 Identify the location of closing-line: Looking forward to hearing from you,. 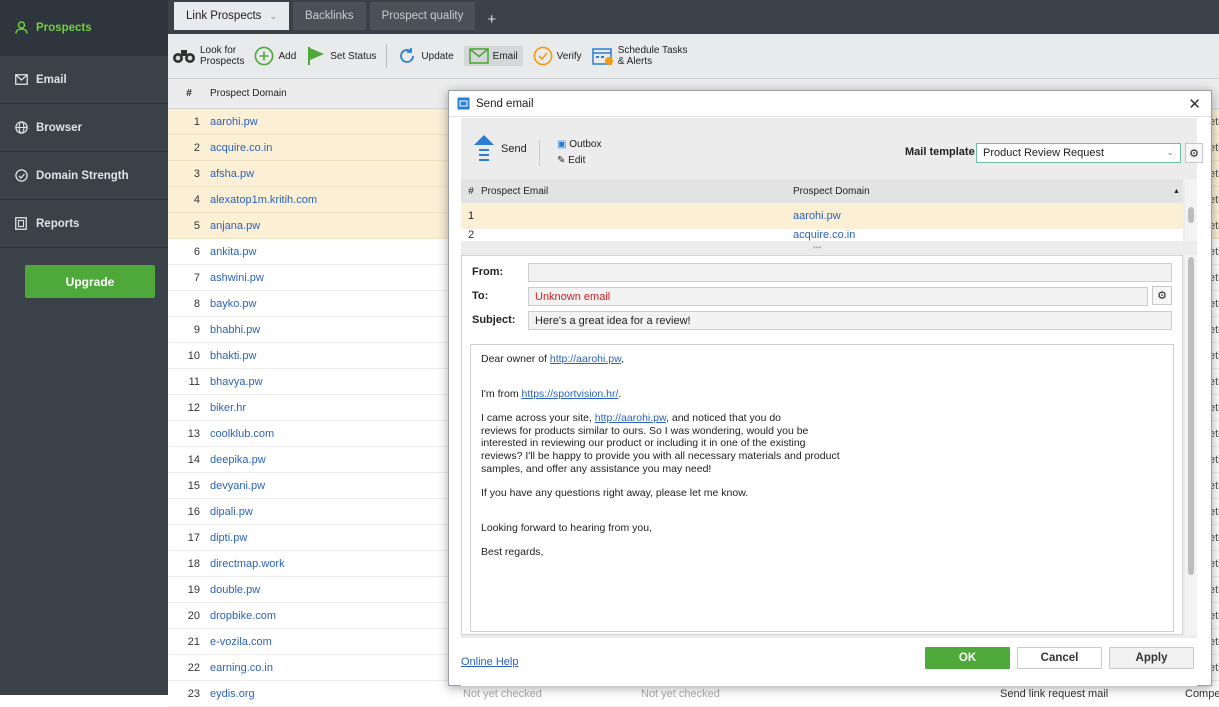
(567, 527).